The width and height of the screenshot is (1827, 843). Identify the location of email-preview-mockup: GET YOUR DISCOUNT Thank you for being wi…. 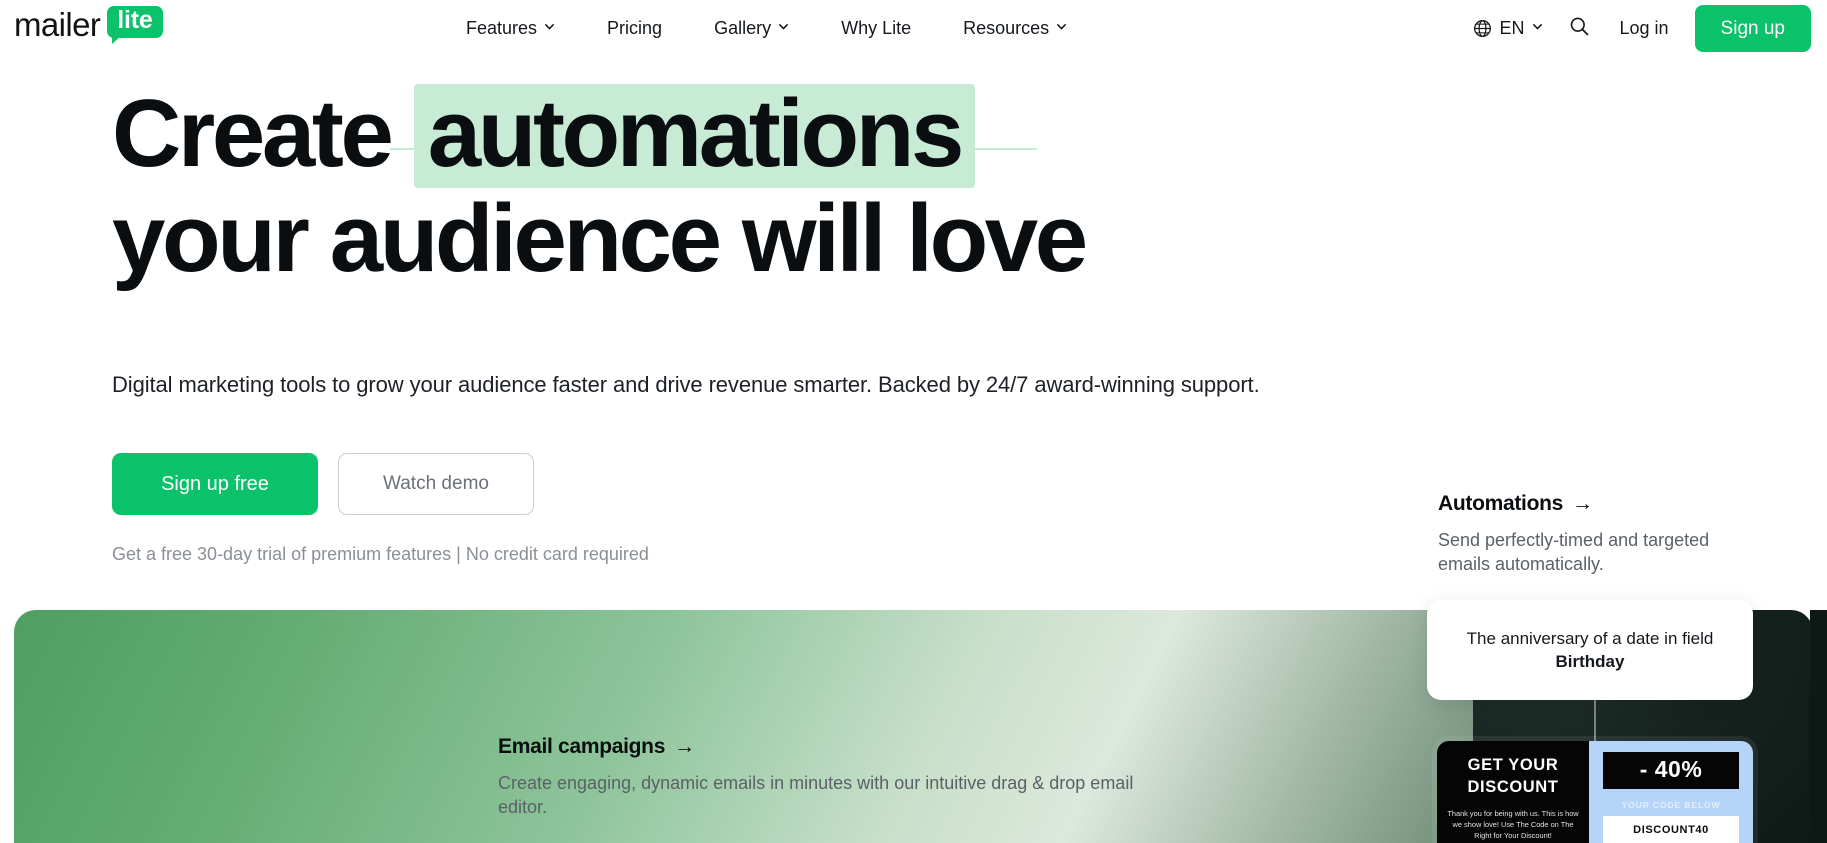
(1595, 792).